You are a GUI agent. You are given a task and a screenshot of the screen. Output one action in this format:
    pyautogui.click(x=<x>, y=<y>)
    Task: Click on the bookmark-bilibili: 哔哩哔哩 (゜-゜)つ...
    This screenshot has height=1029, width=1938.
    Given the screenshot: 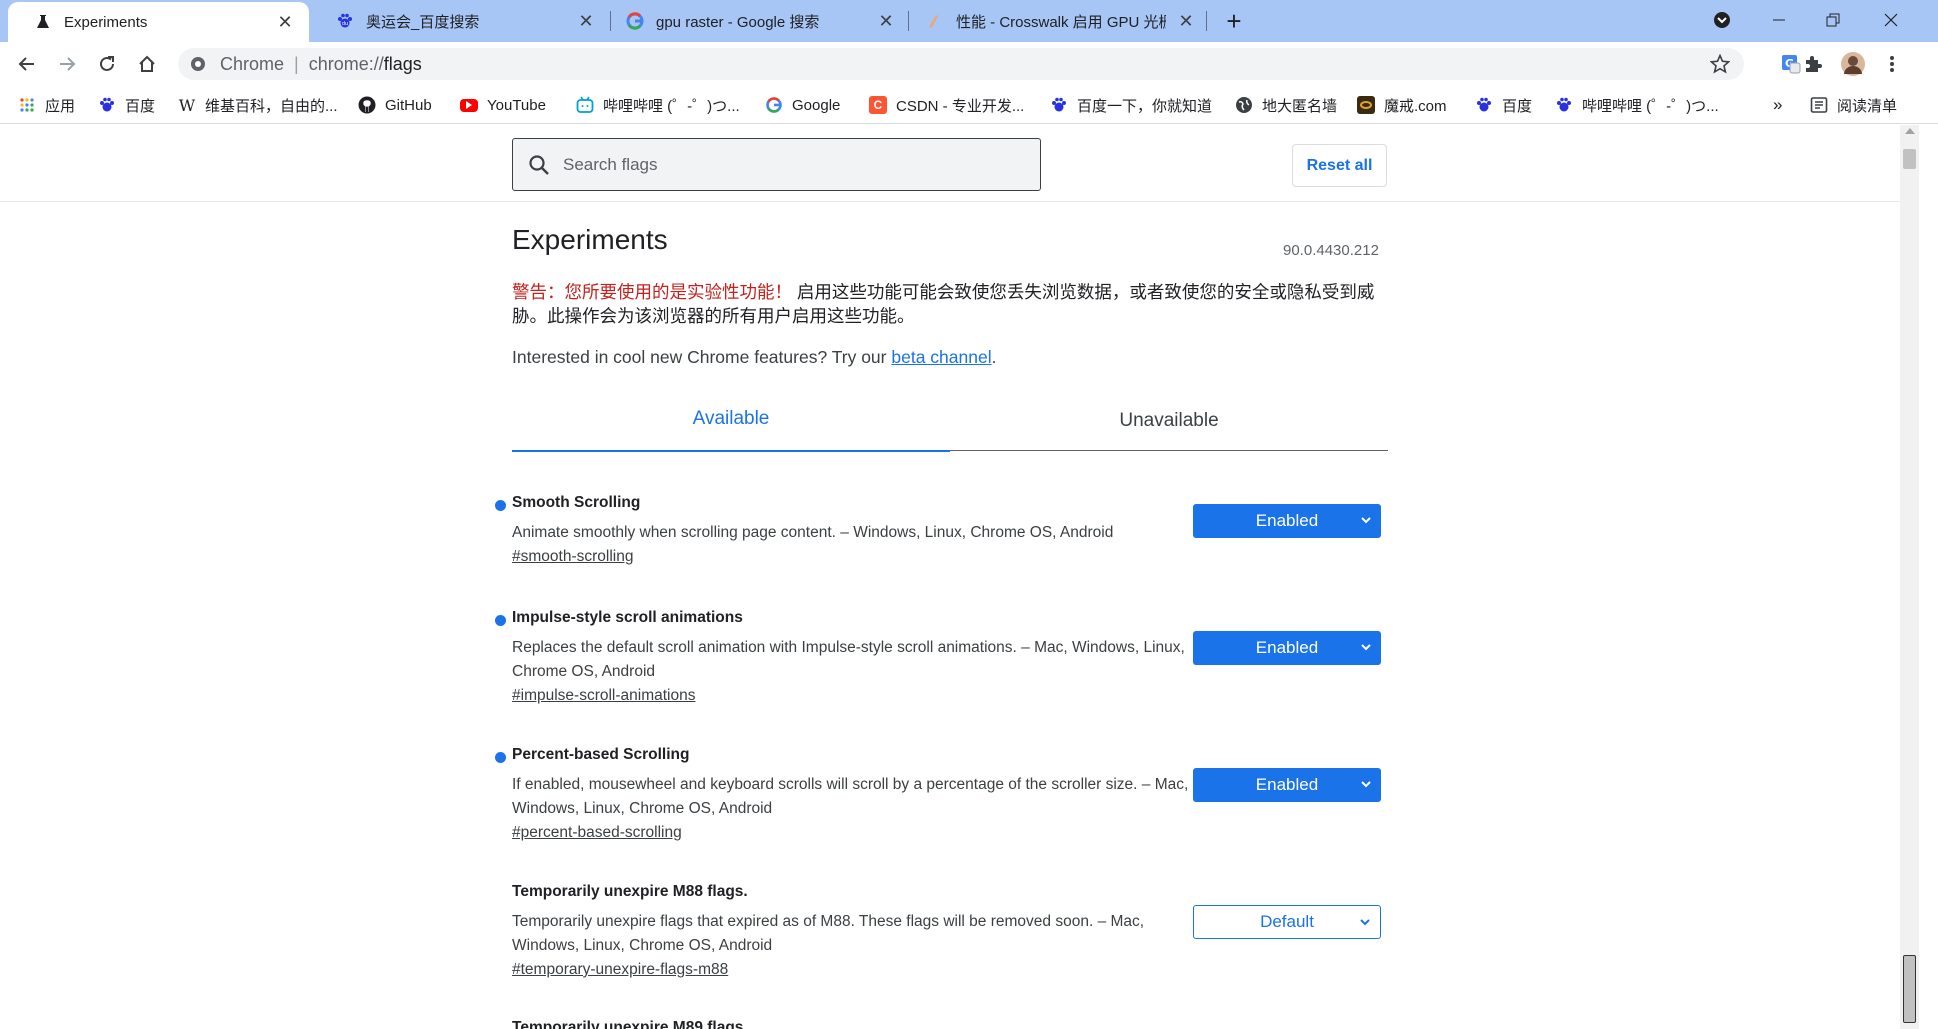 What is the action you would take?
    pyautogui.click(x=658, y=105)
    